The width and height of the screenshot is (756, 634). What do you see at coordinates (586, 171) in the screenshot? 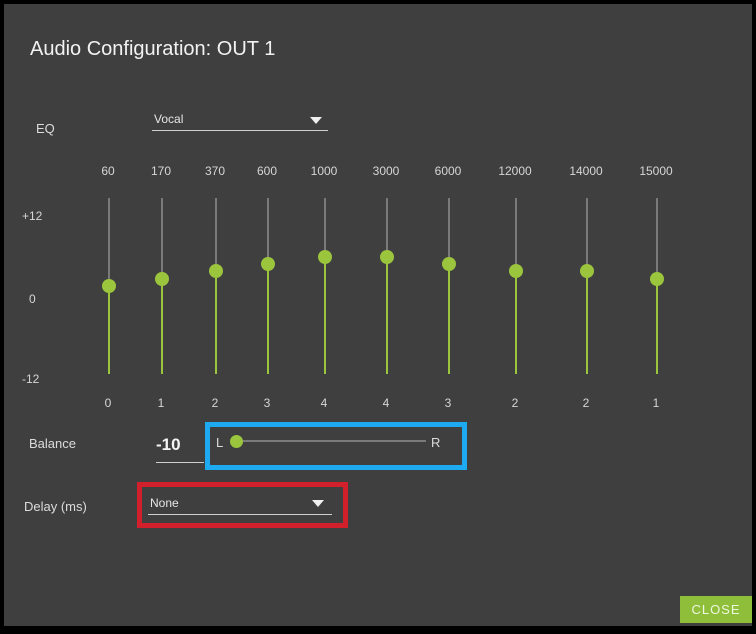
I see `eq-band-freq-label: 14000` at bounding box center [586, 171].